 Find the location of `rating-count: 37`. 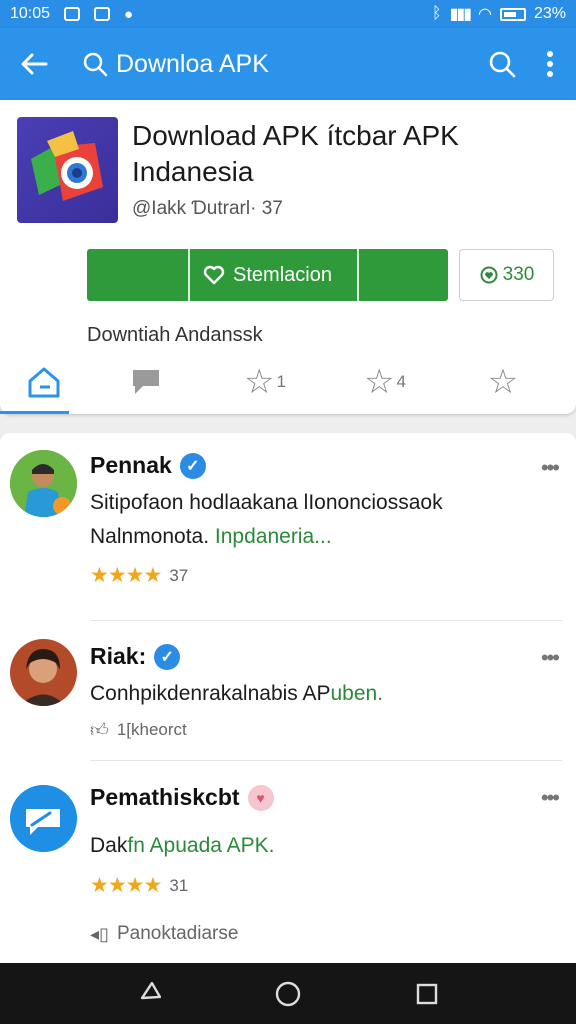

rating-count: 37 is located at coordinates (179, 575).